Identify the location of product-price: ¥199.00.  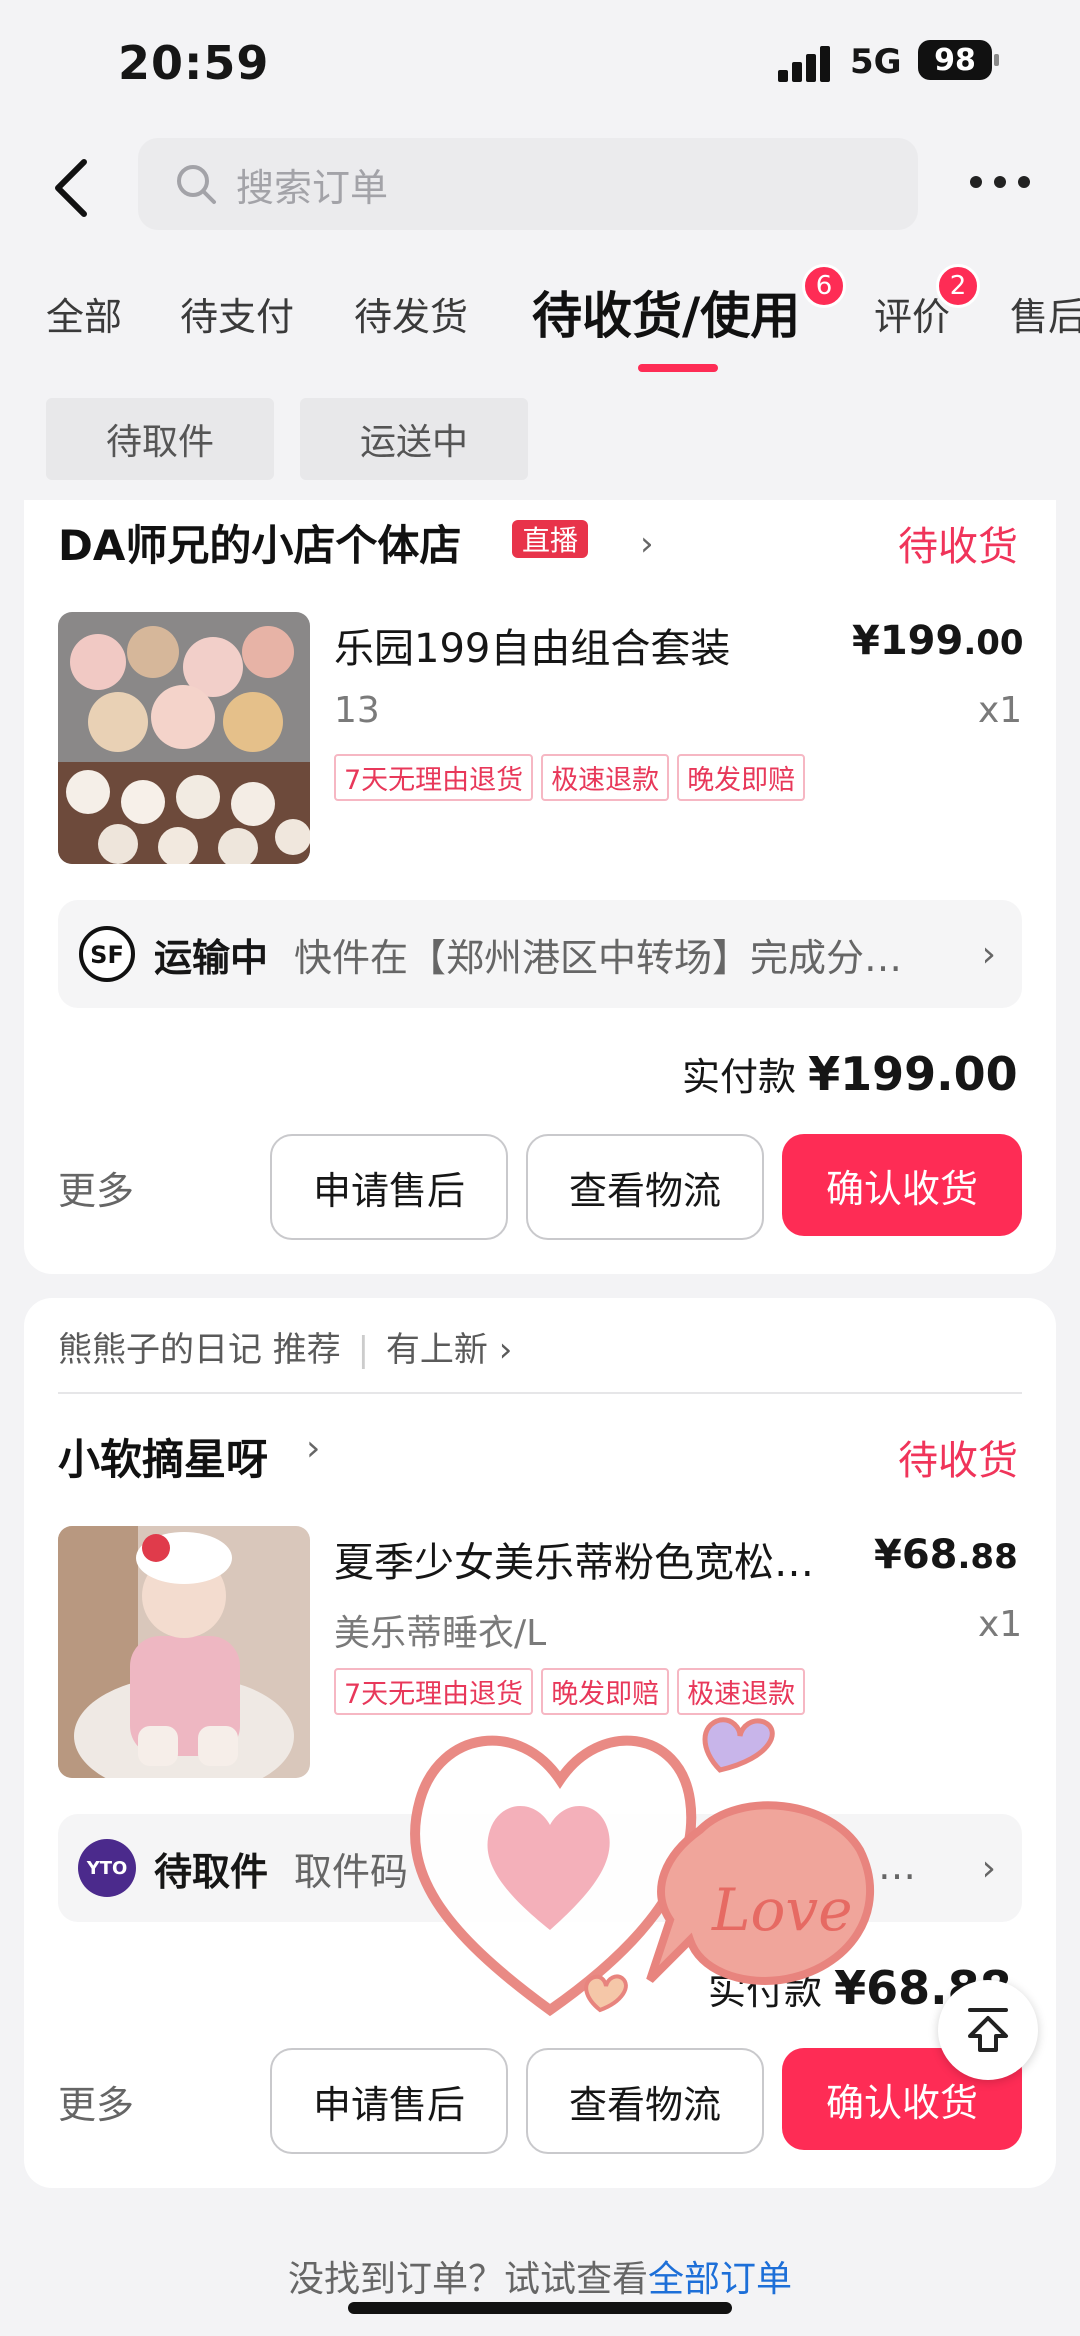
(938, 641).